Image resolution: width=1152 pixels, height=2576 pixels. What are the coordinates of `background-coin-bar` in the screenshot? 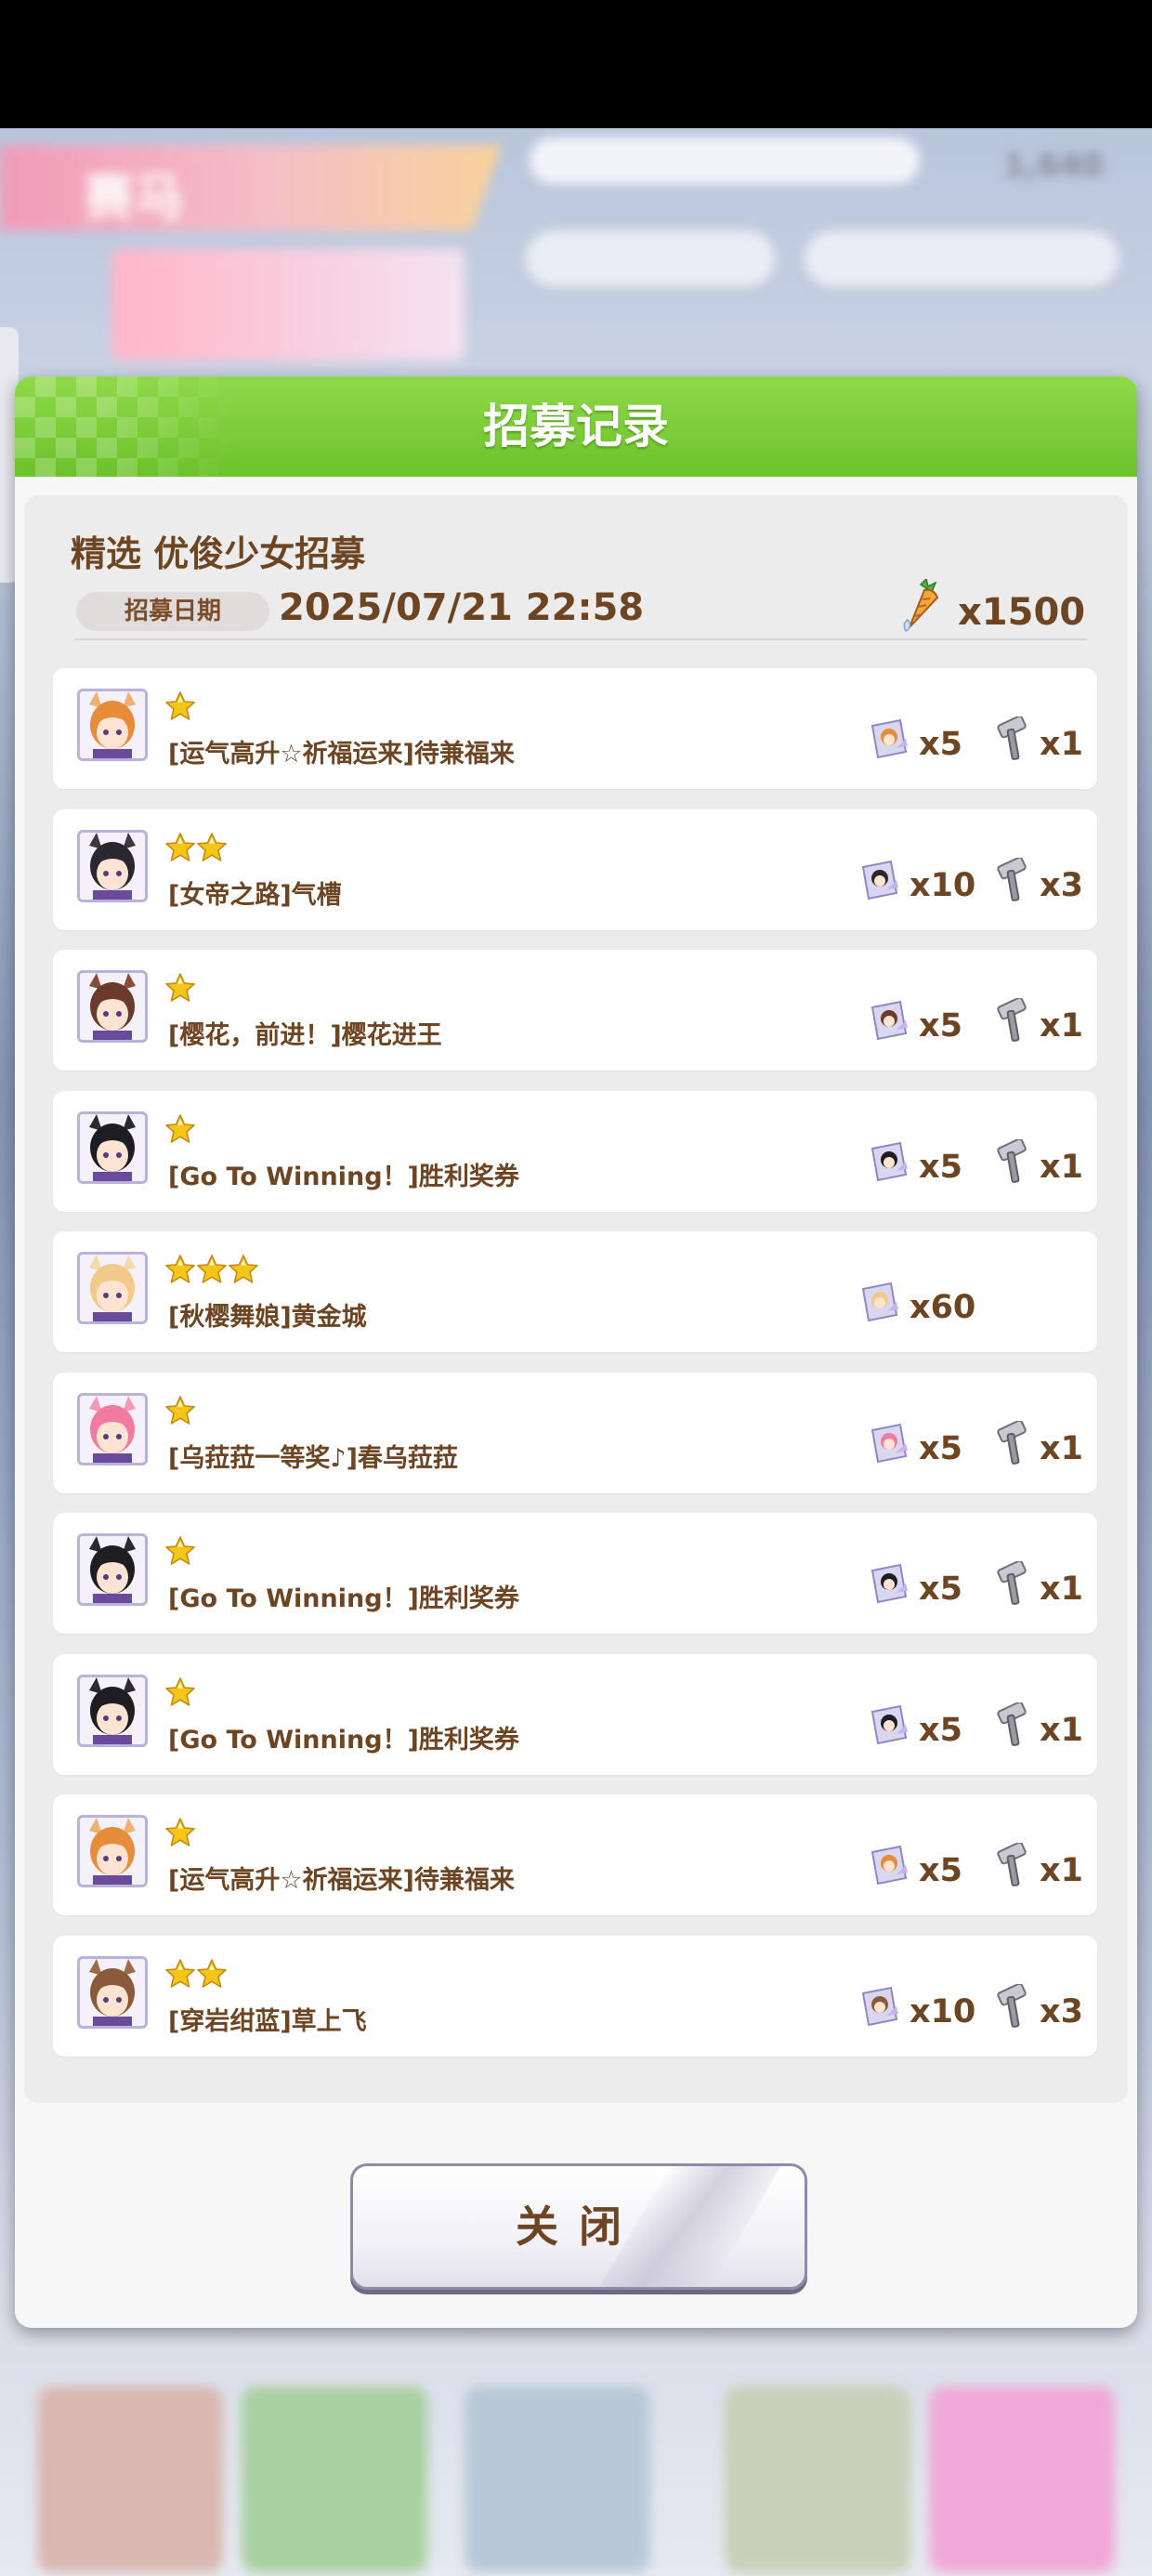 It's located at (725, 161).